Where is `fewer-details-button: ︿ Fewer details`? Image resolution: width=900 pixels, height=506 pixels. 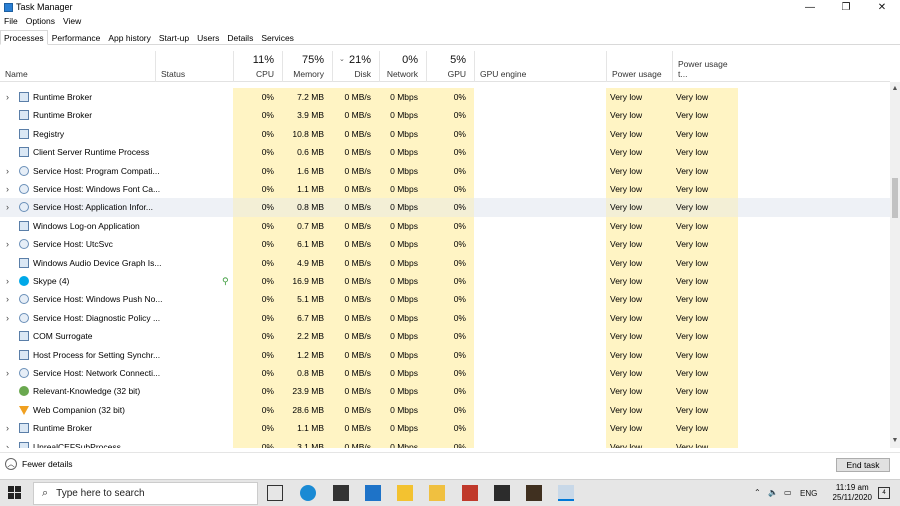 fewer-details-button: ︿ Fewer details is located at coordinates (39, 464).